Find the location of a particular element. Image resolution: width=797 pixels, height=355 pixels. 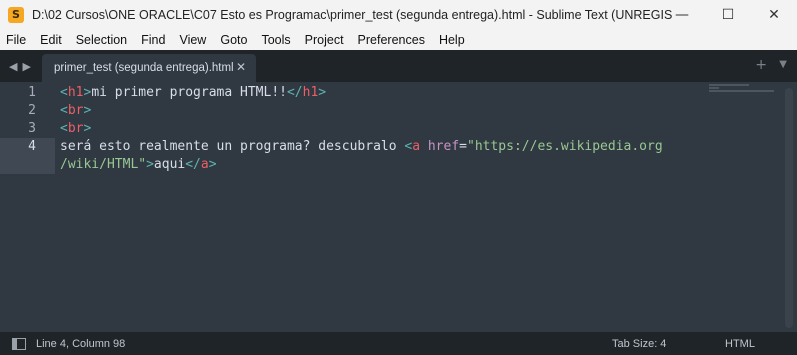

code-line-1: <h1>mi primer programa HTML!!</h1> is located at coordinates (361, 93).